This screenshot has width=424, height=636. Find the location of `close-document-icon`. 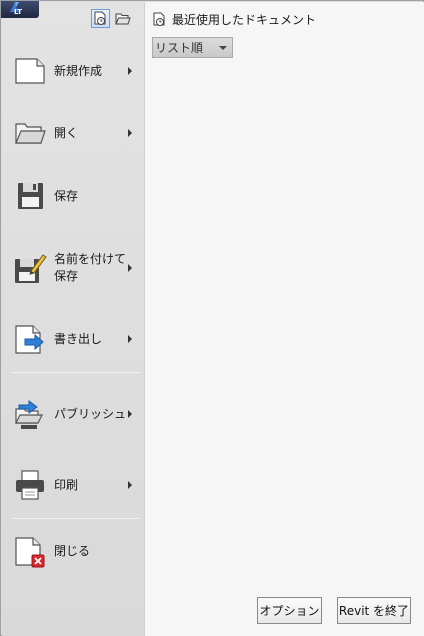

close-document-icon is located at coordinates (30, 551).